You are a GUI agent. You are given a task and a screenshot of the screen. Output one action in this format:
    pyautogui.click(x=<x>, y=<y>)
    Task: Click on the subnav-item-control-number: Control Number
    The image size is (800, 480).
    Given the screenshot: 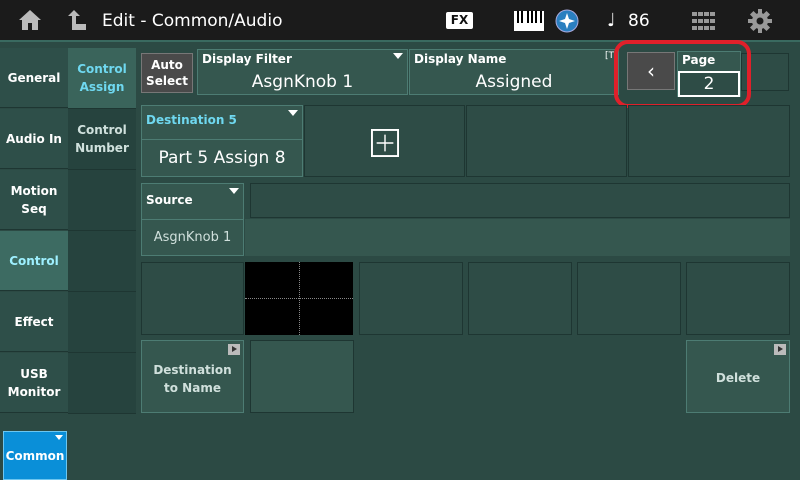 What is the action you would take?
    pyautogui.click(x=102, y=139)
    